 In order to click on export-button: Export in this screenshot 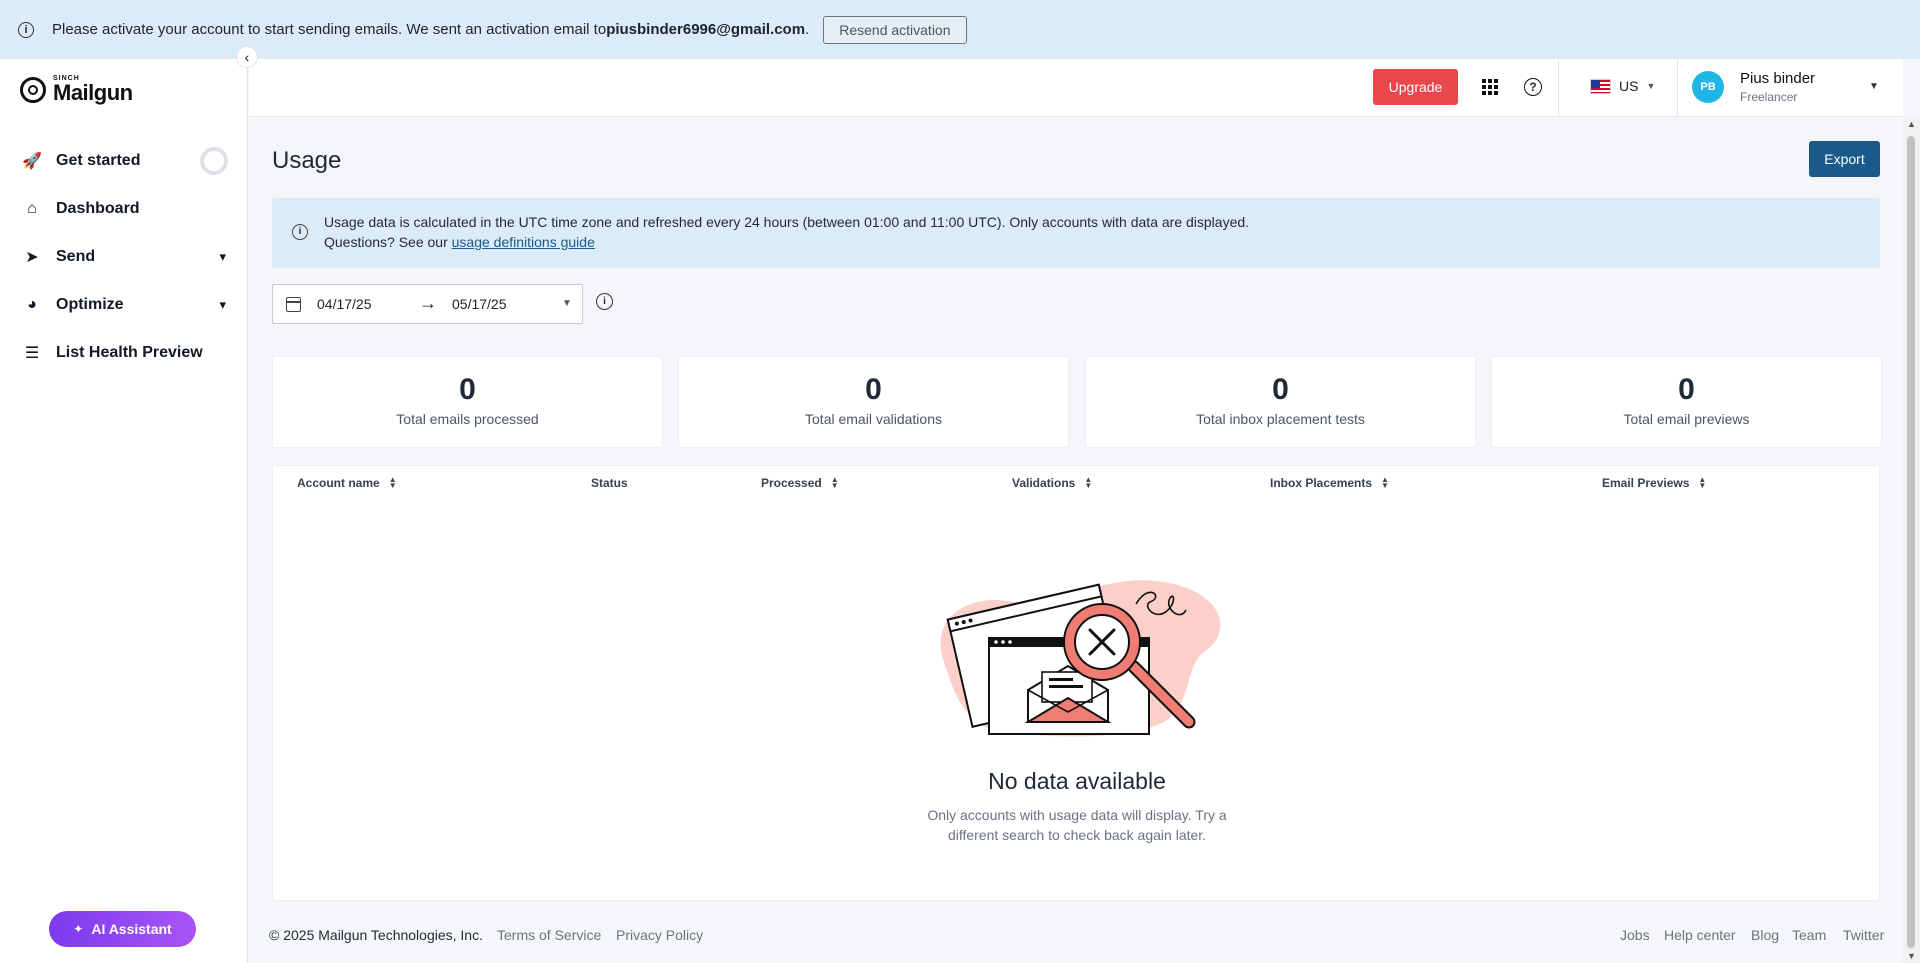, I will do `click(1844, 159)`.